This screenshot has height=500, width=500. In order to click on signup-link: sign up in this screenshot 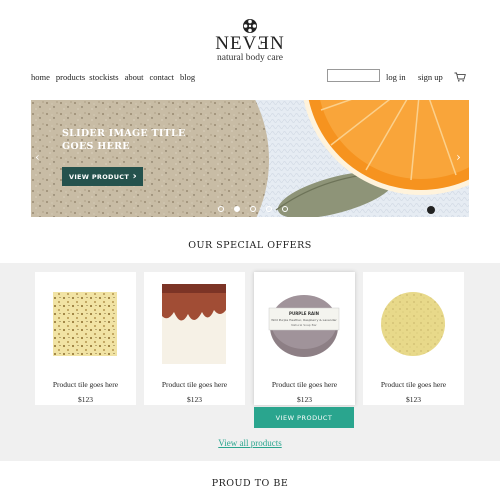, I will do `click(430, 77)`.